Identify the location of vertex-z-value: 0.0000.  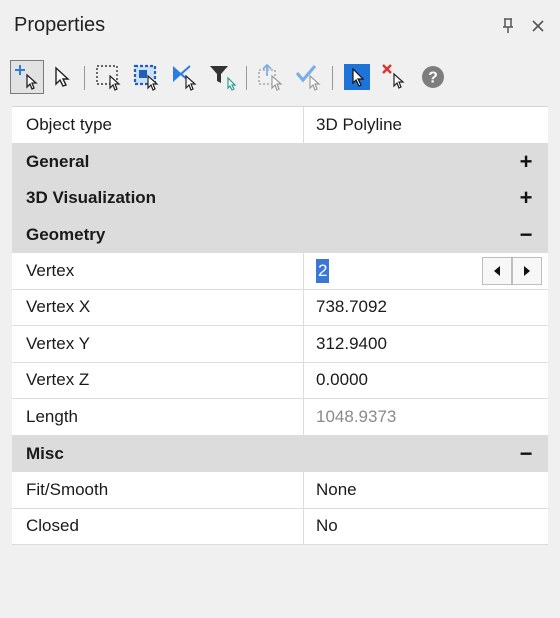
(426, 381).